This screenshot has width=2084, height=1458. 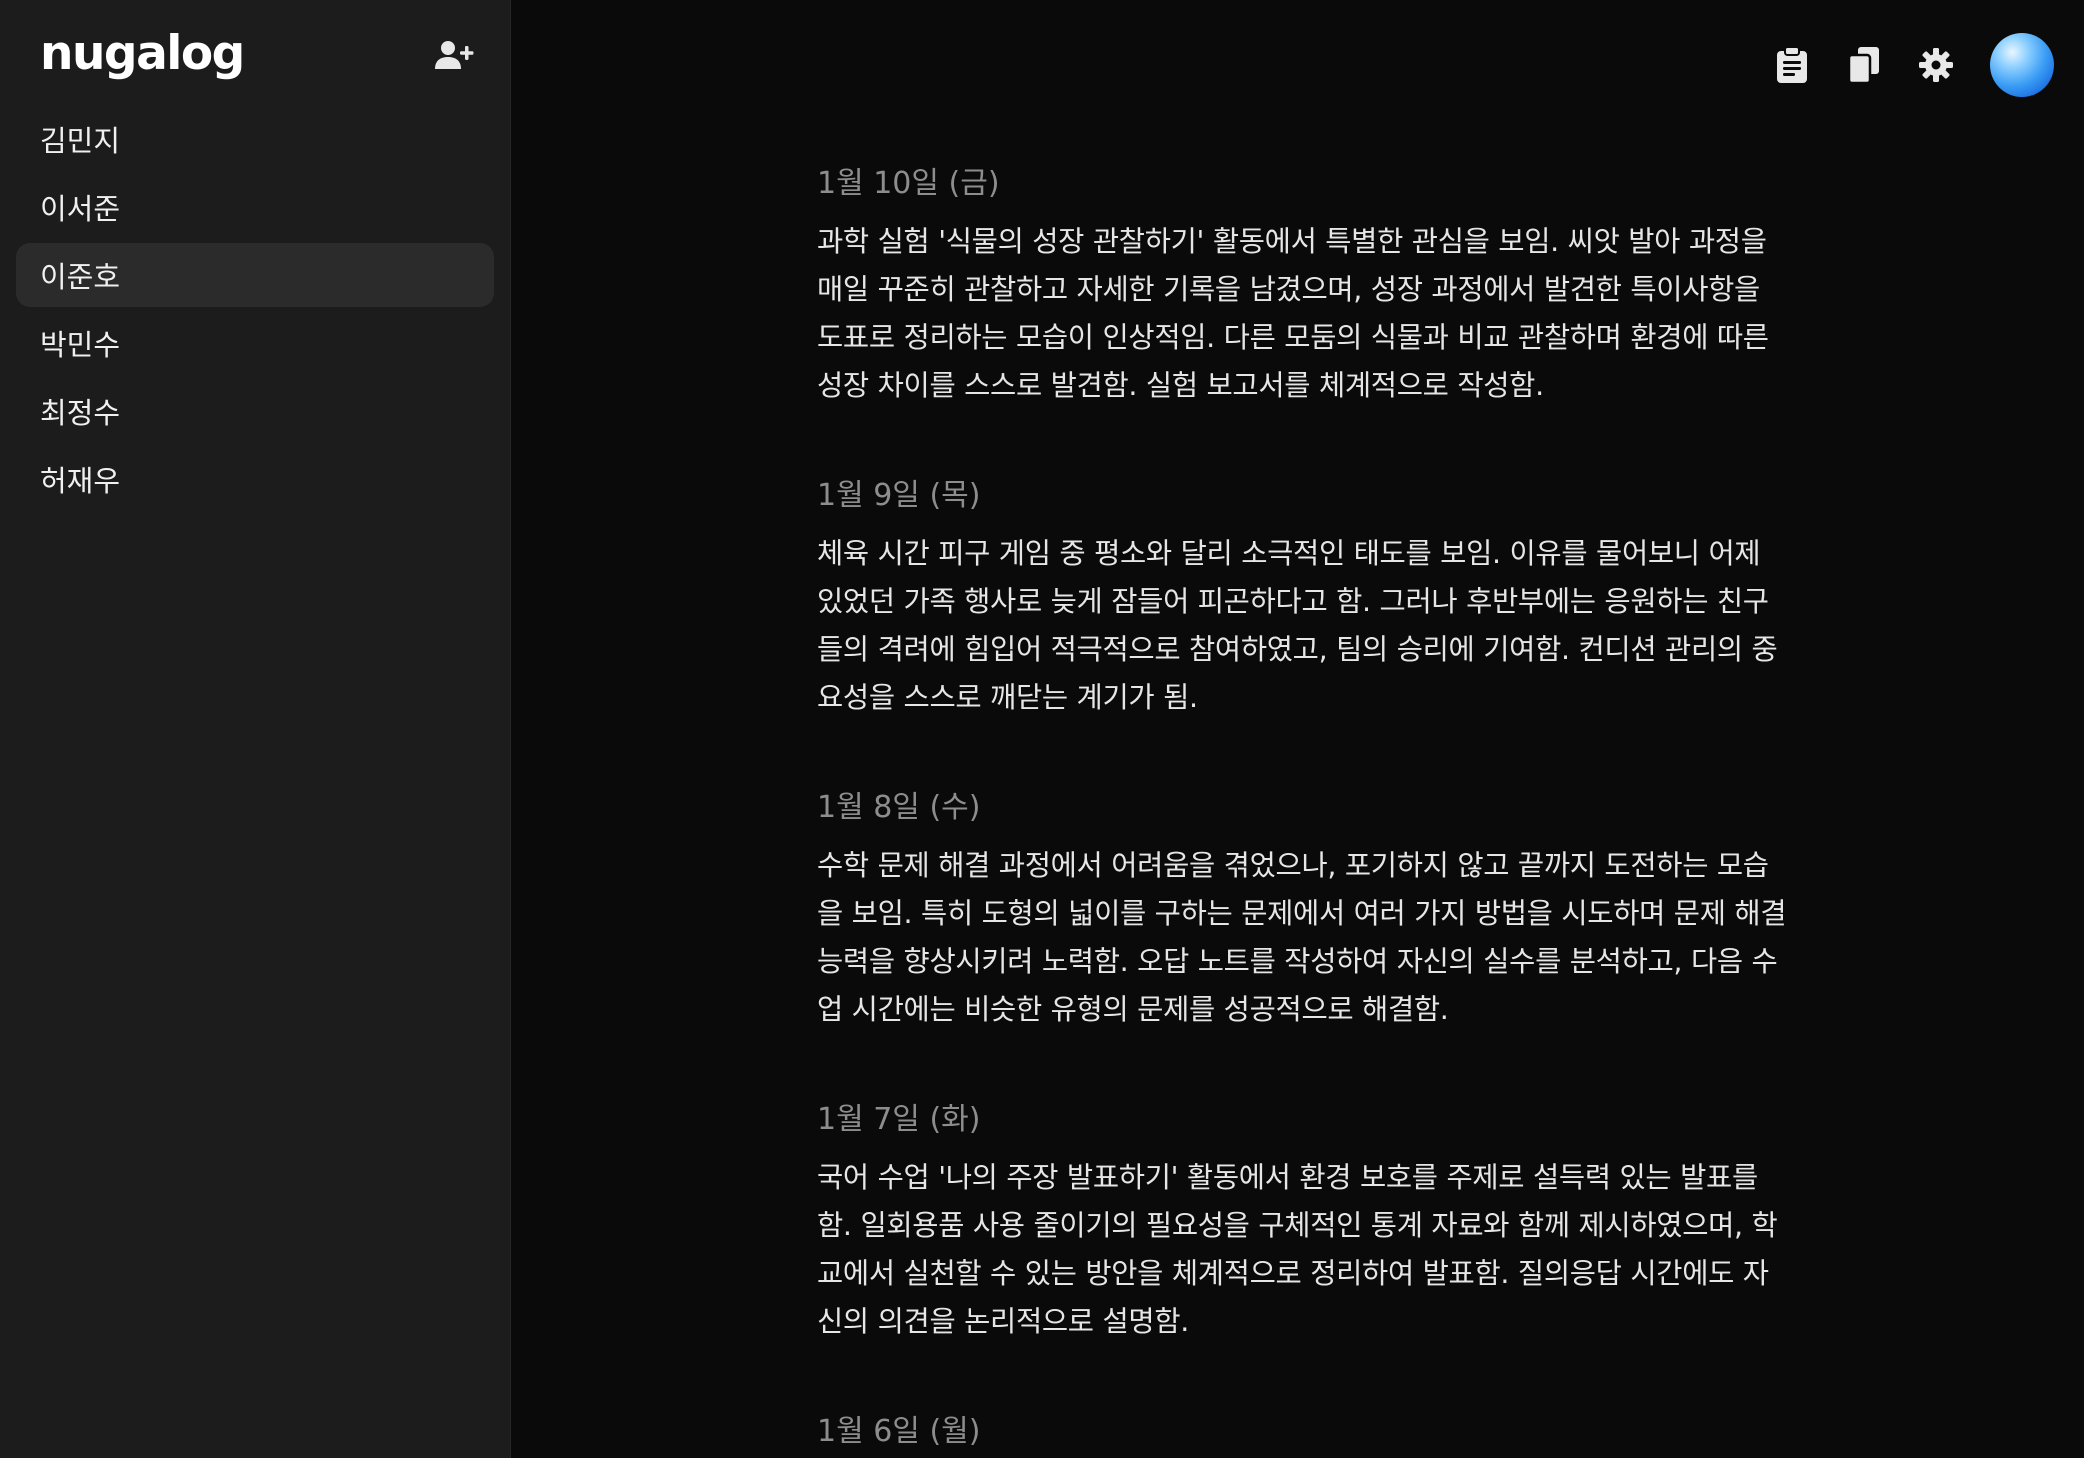 I want to click on entry-date: 1월 8일 (수), so click(x=899, y=807).